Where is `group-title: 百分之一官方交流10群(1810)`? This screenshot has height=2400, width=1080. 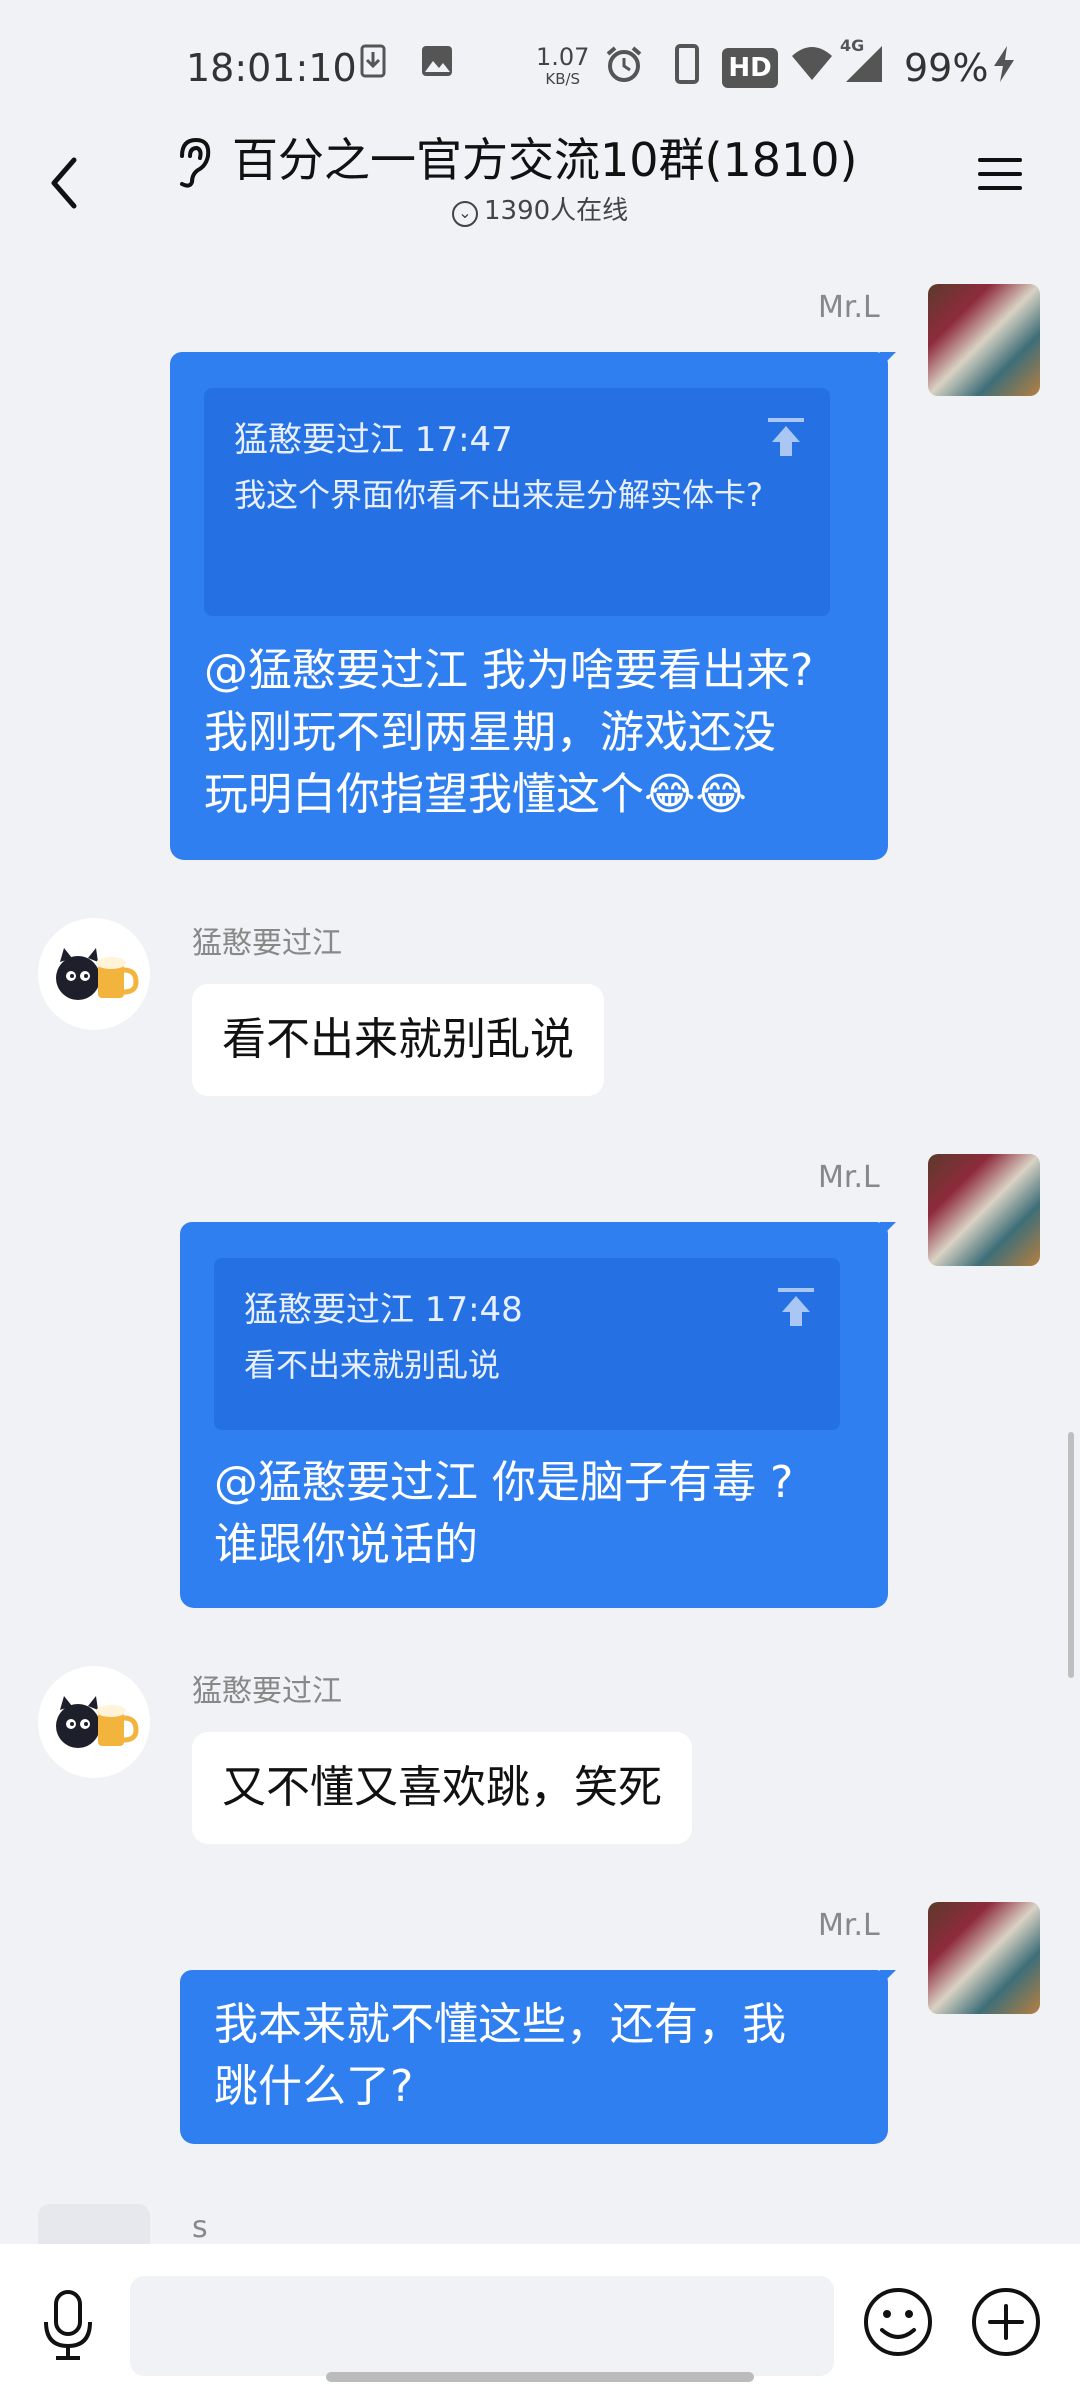
group-title: 百分之一官方交流10群(1810) is located at coordinates (545, 157).